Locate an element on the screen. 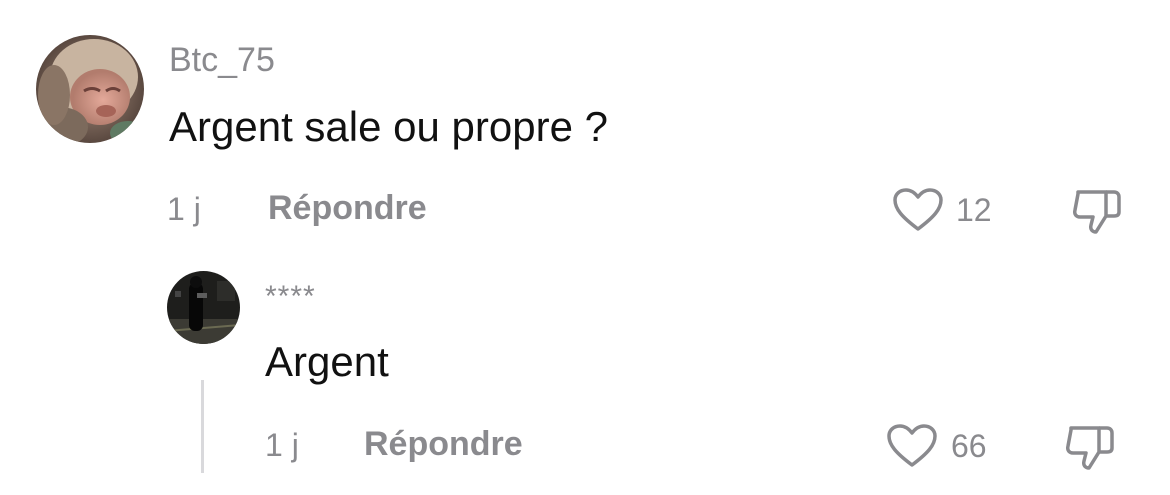  comment-timestamp: 1 j is located at coordinates (184, 209).